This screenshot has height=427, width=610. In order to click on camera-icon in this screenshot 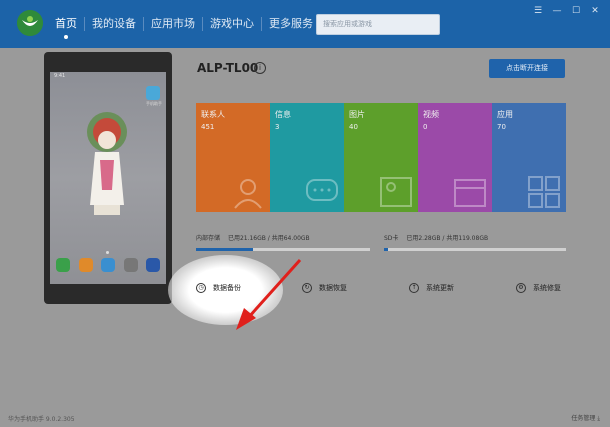, I will do `click(130, 265)`.